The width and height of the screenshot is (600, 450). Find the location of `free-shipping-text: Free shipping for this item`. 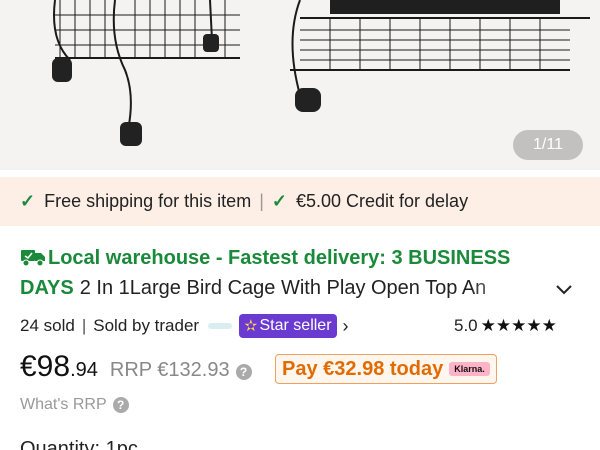

free-shipping-text: Free shipping for this item is located at coordinates (148, 201).